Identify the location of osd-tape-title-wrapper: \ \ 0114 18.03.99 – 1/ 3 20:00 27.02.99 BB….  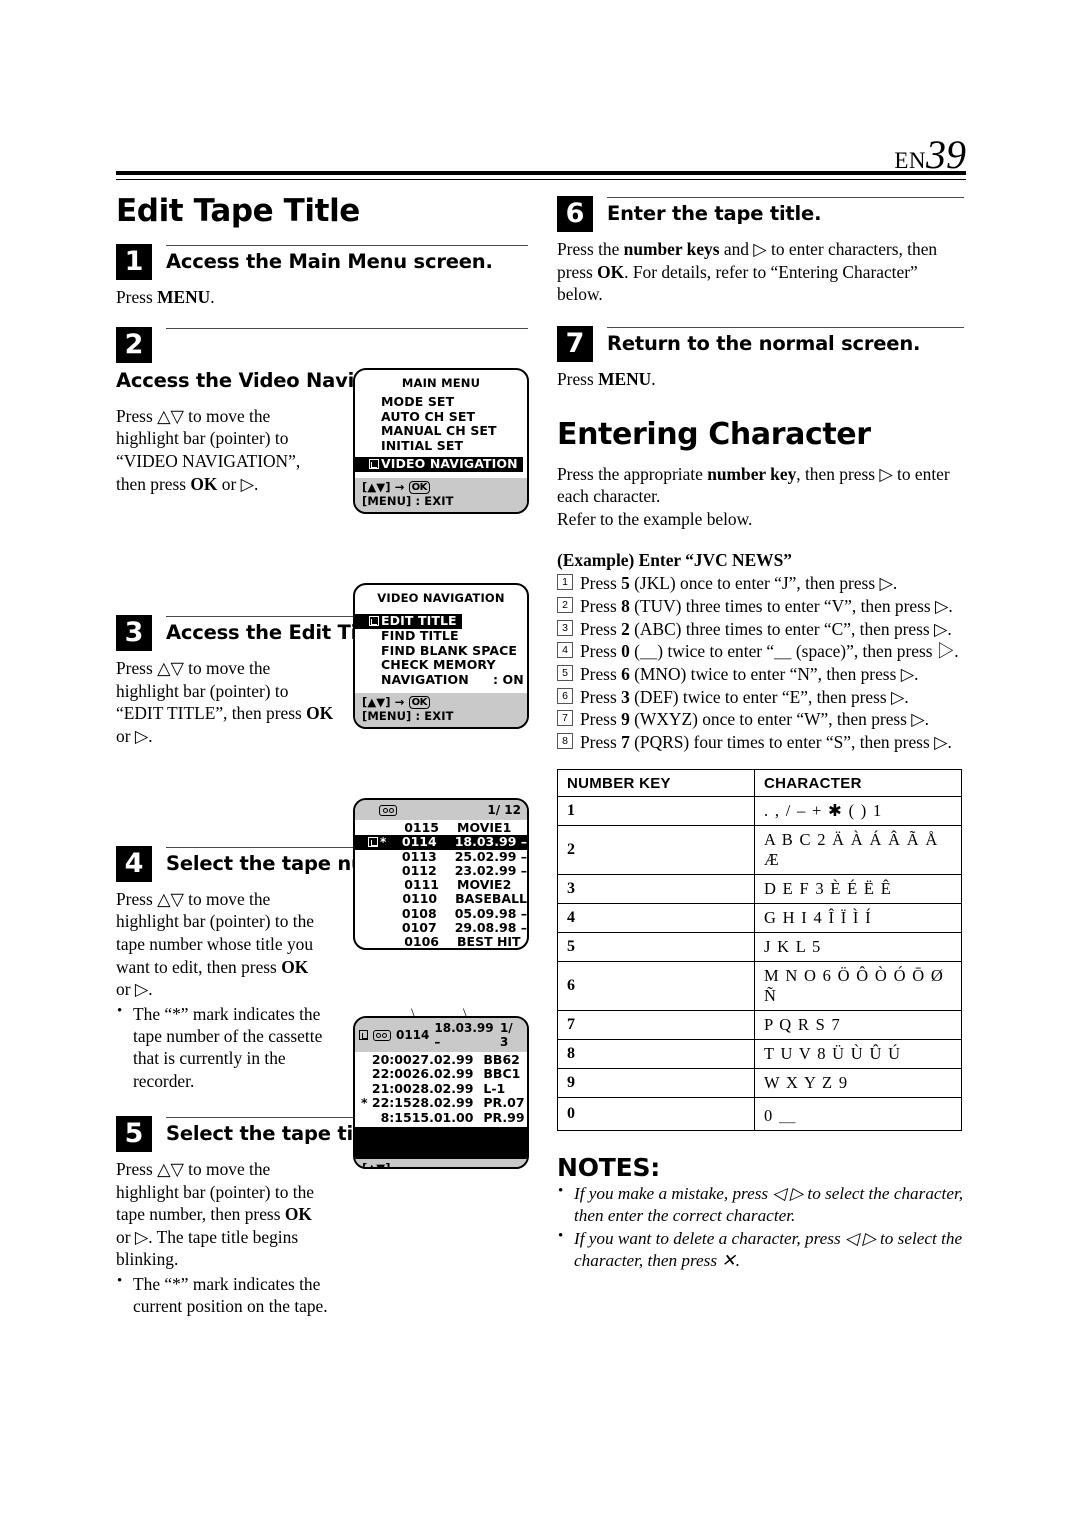
(441, 1087).